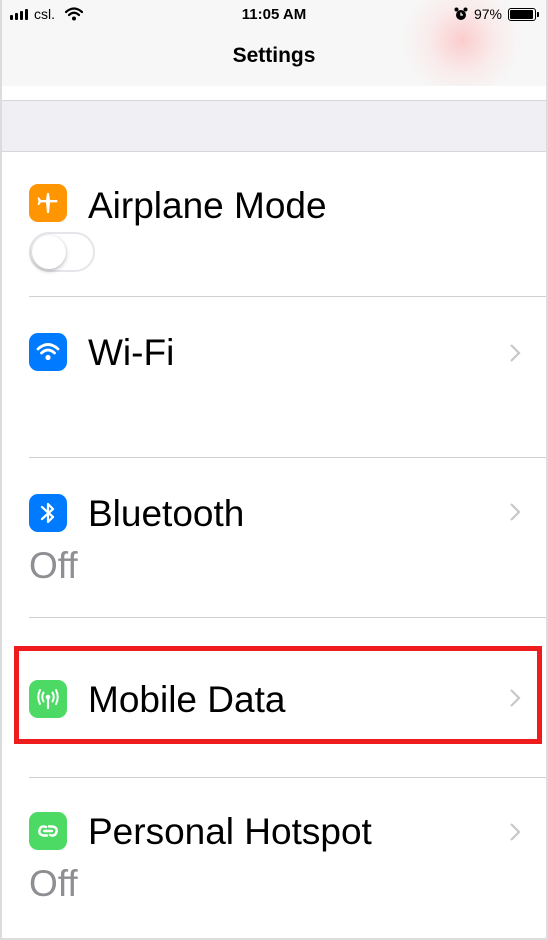 The width and height of the screenshot is (548, 940). I want to click on battery-icon, so click(523, 14).